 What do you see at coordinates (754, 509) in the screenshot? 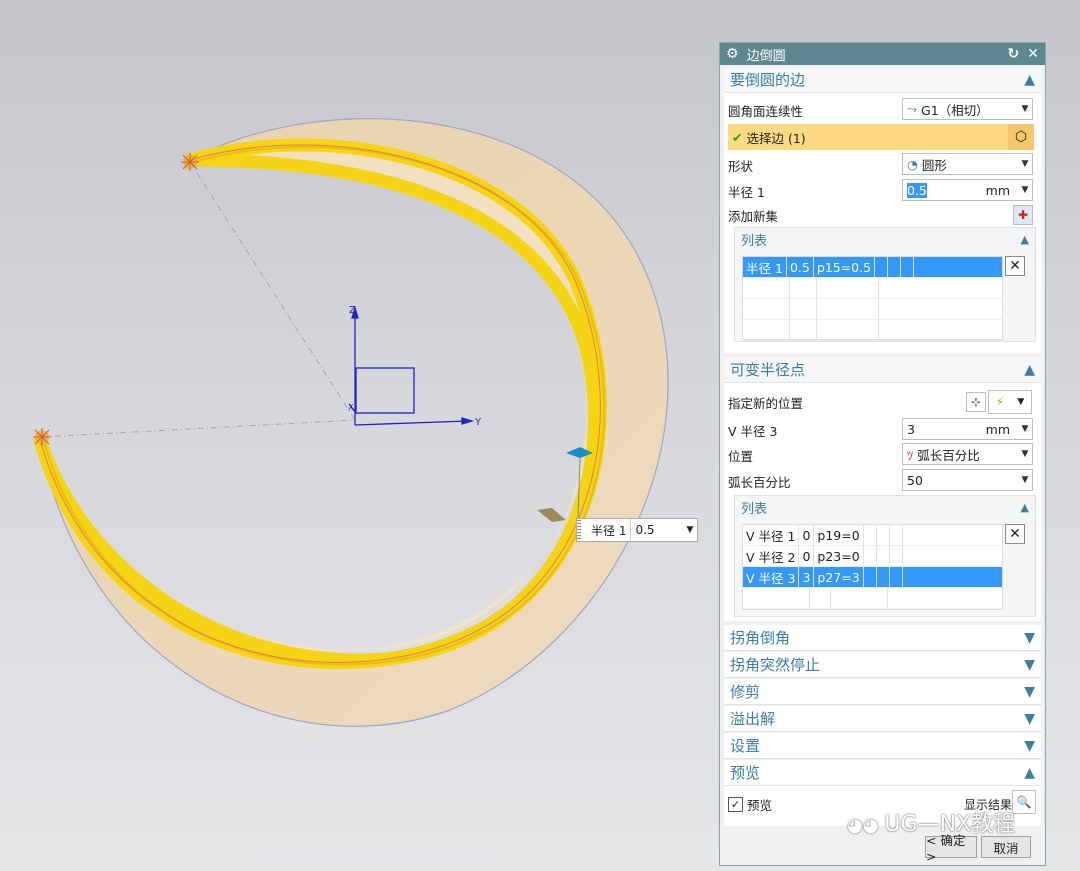
I see `var-radius-list-title: 列表` at bounding box center [754, 509].